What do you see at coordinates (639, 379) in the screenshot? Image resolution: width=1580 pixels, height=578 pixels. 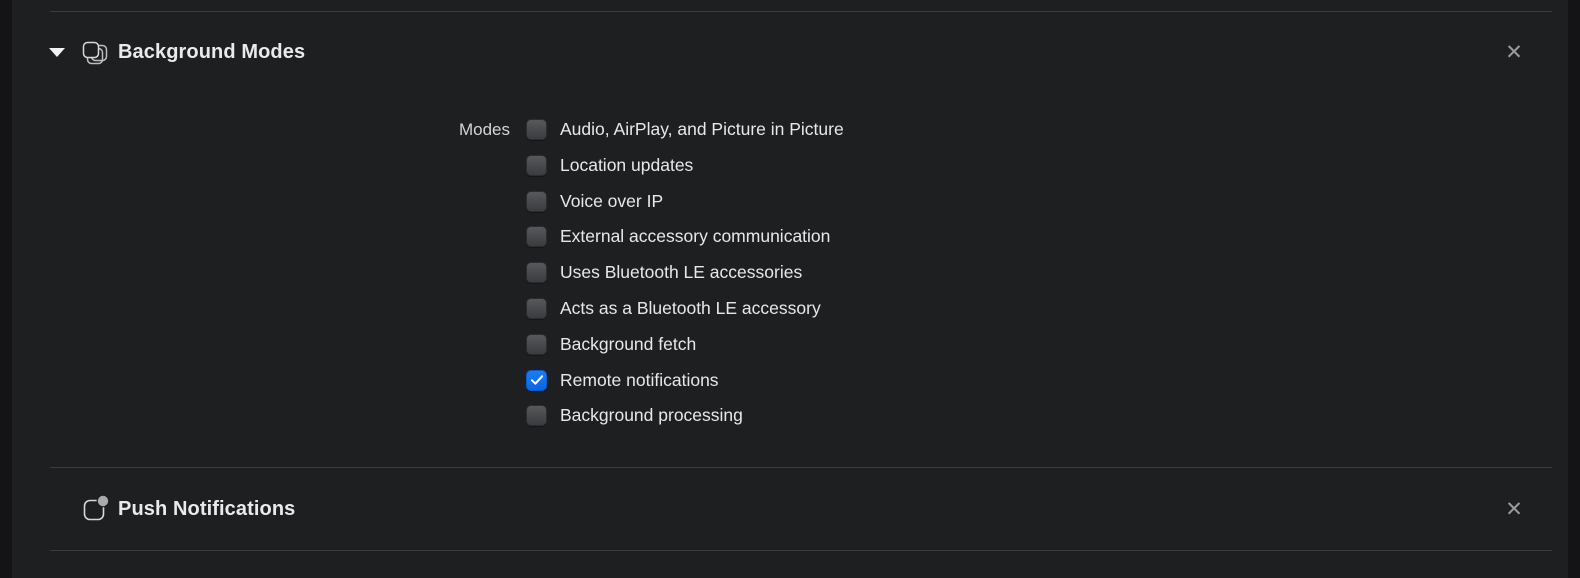 I see `mode-label-remote-notifications: Remote notifications` at bounding box center [639, 379].